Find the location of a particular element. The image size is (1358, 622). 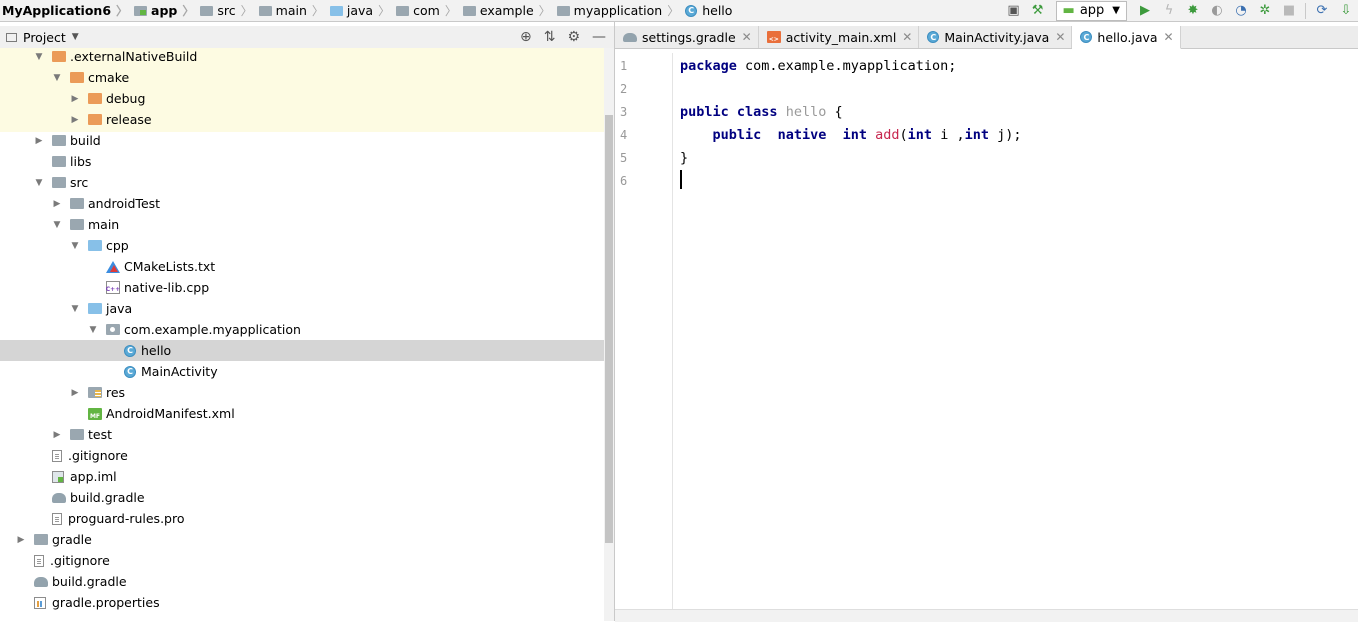

apply-changes-icon: ϟ is located at coordinates (1169, 11).